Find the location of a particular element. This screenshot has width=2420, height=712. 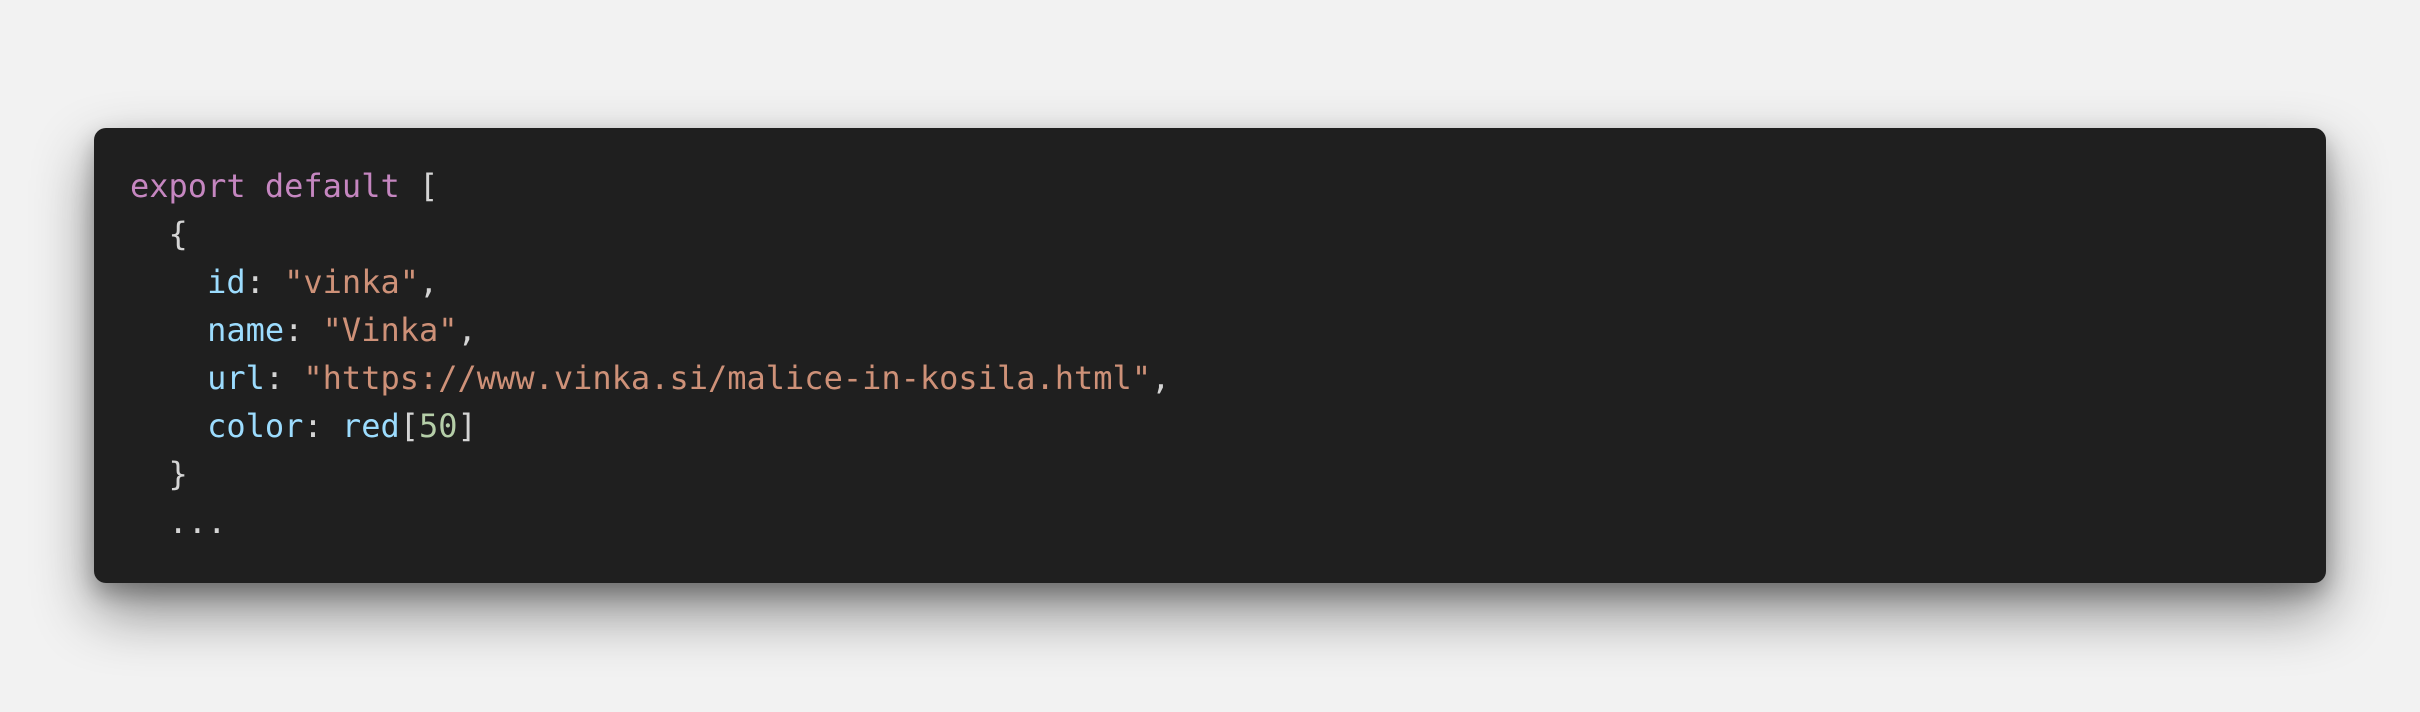

code-line-3: id: "vinka", is located at coordinates (1210, 282).